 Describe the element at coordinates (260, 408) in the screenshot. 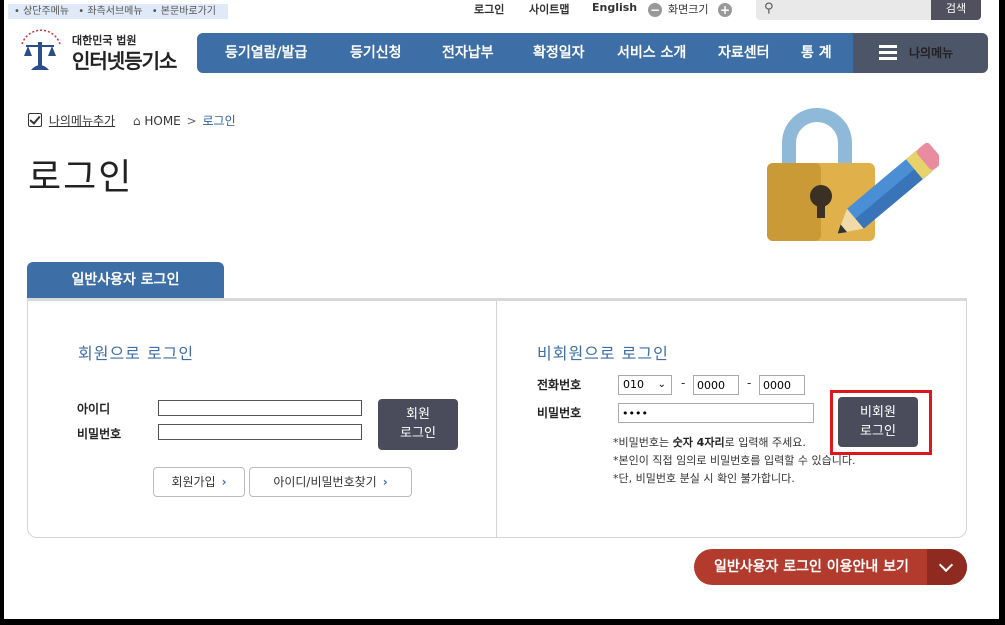

I see `member-id-input` at that location.